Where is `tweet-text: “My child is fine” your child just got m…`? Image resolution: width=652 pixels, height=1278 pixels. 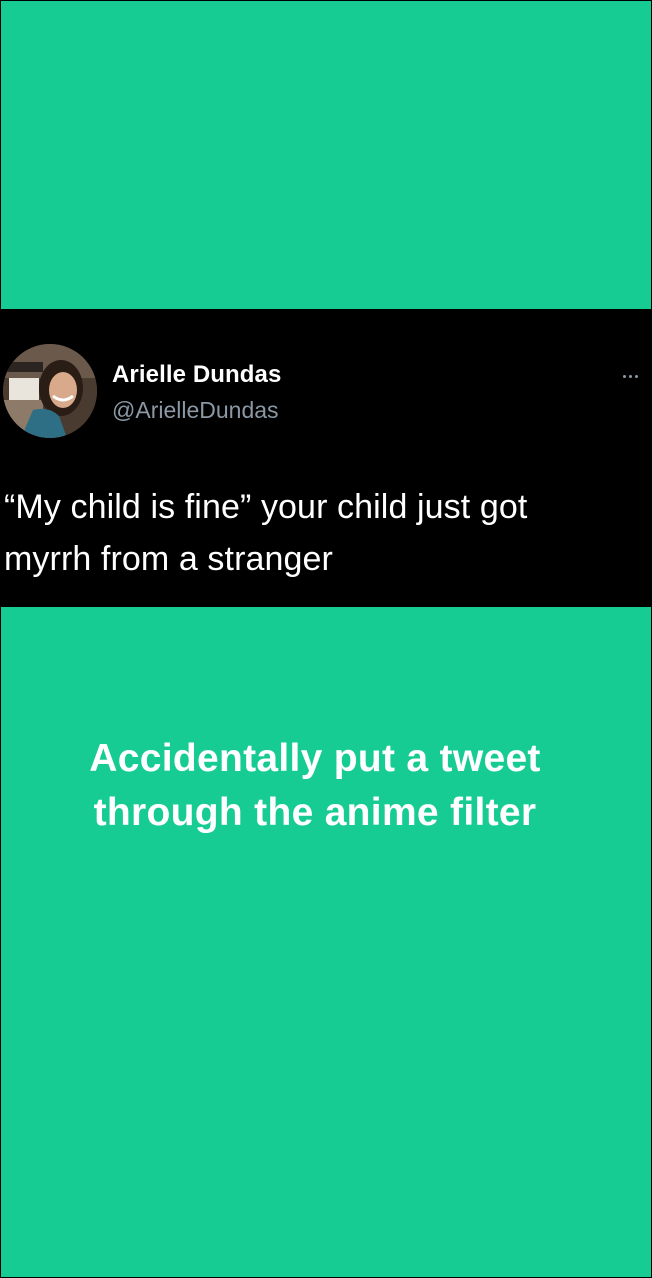
tweet-text: “My child is fine” your child just got m… is located at coordinates (324, 533).